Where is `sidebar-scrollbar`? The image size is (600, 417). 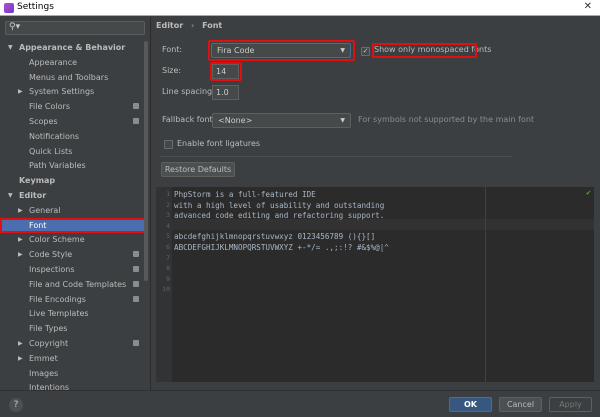
sidebar-scrollbar is located at coordinates (146, 161).